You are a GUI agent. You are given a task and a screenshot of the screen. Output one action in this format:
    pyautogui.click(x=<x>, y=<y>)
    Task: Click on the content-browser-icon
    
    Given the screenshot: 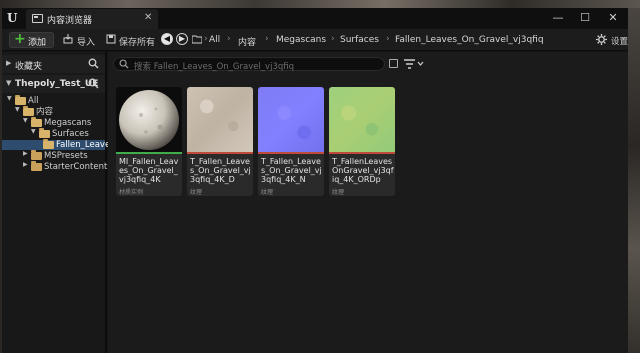 What is the action you would take?
    pyautogui.click(x=37, y=18)
    